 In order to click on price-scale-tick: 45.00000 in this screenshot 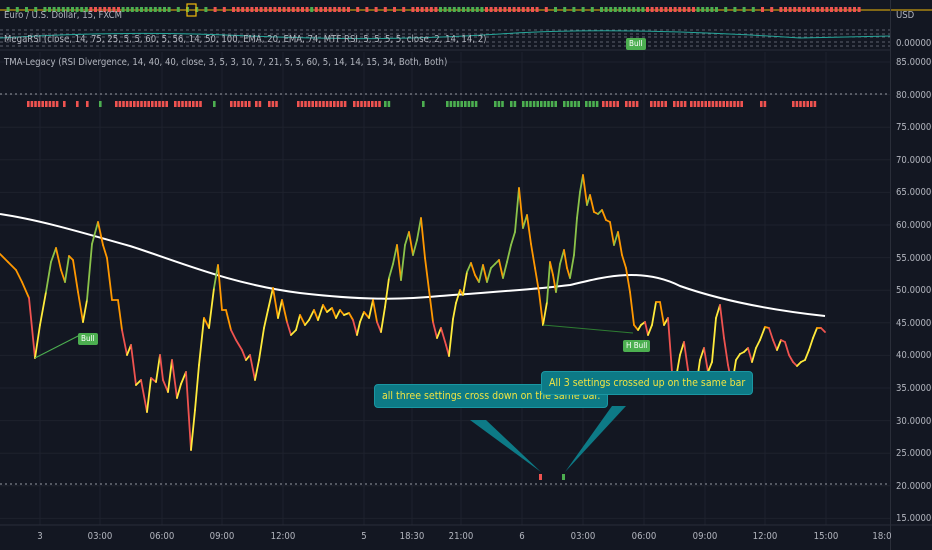, I will do `click(914, 323)`.